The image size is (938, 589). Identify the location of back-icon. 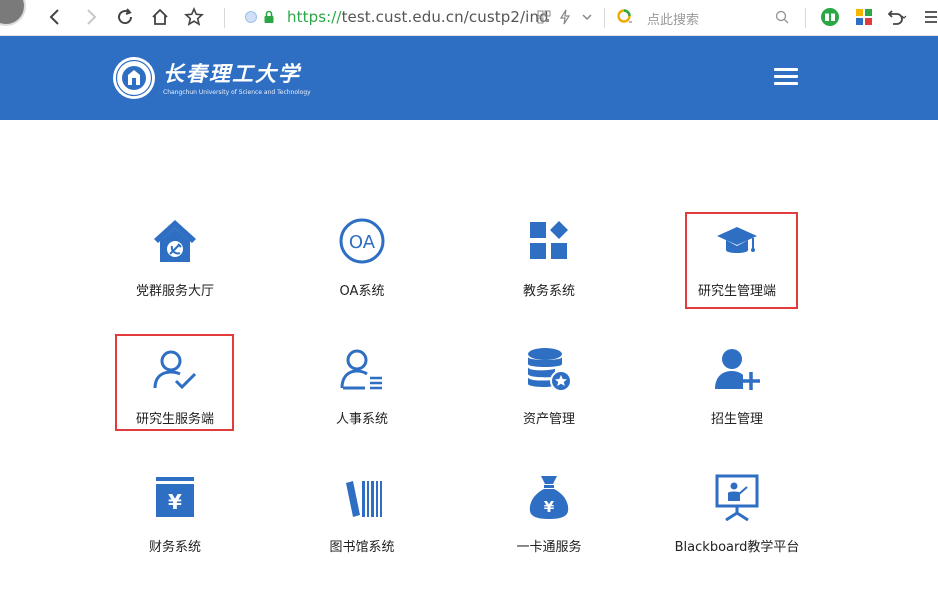
(55, 17).